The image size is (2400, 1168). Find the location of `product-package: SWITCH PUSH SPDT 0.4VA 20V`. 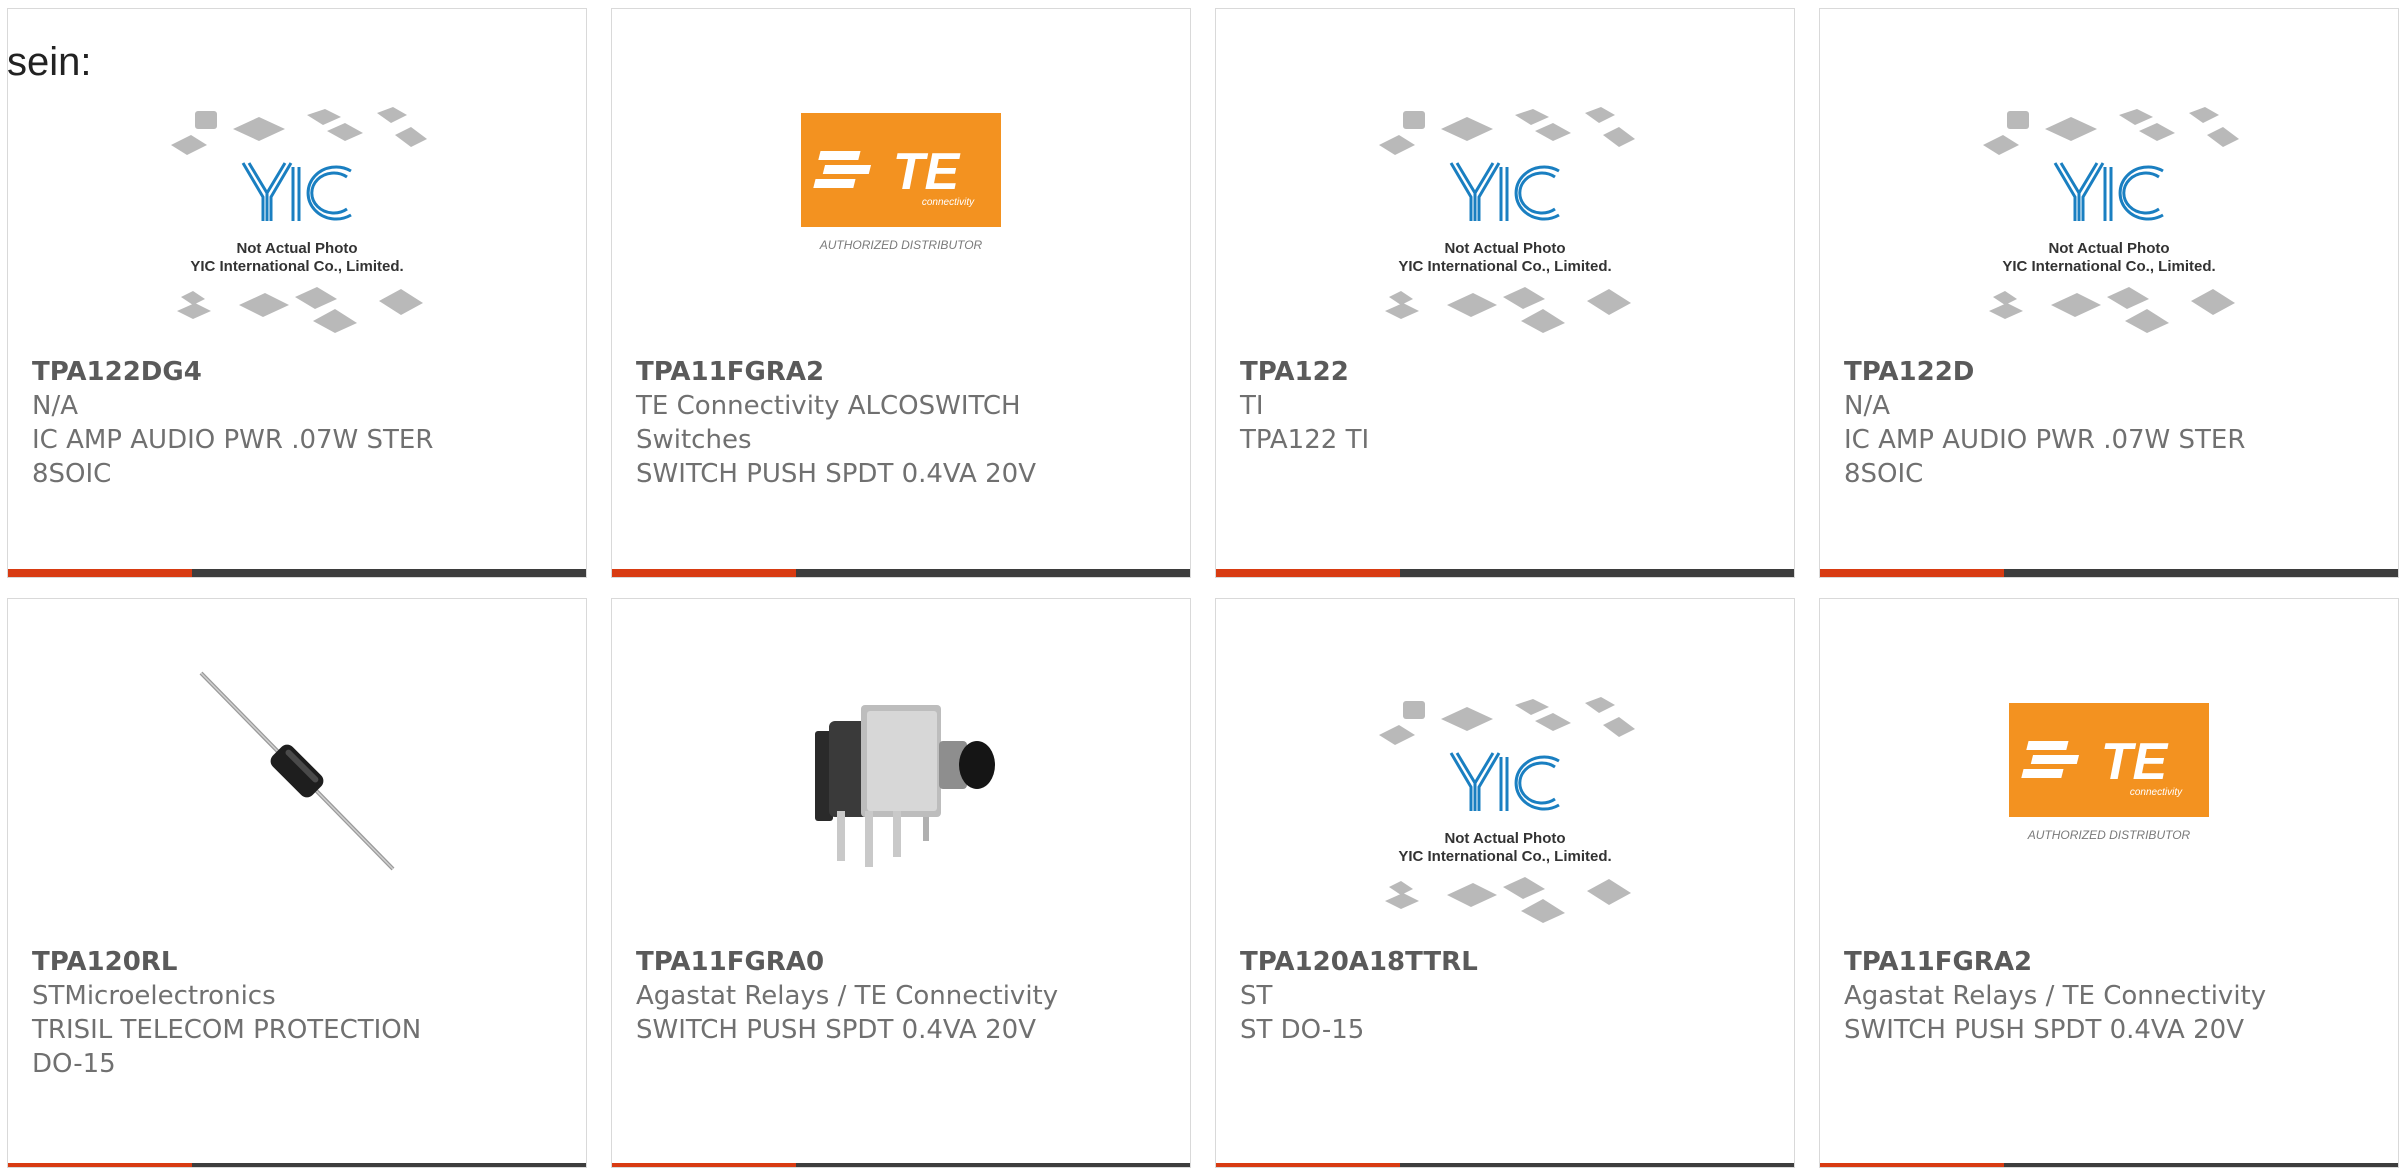

product-package: SWITCH PUSH SPDT 0.4VA 20V is located at coordinates (836, 474).